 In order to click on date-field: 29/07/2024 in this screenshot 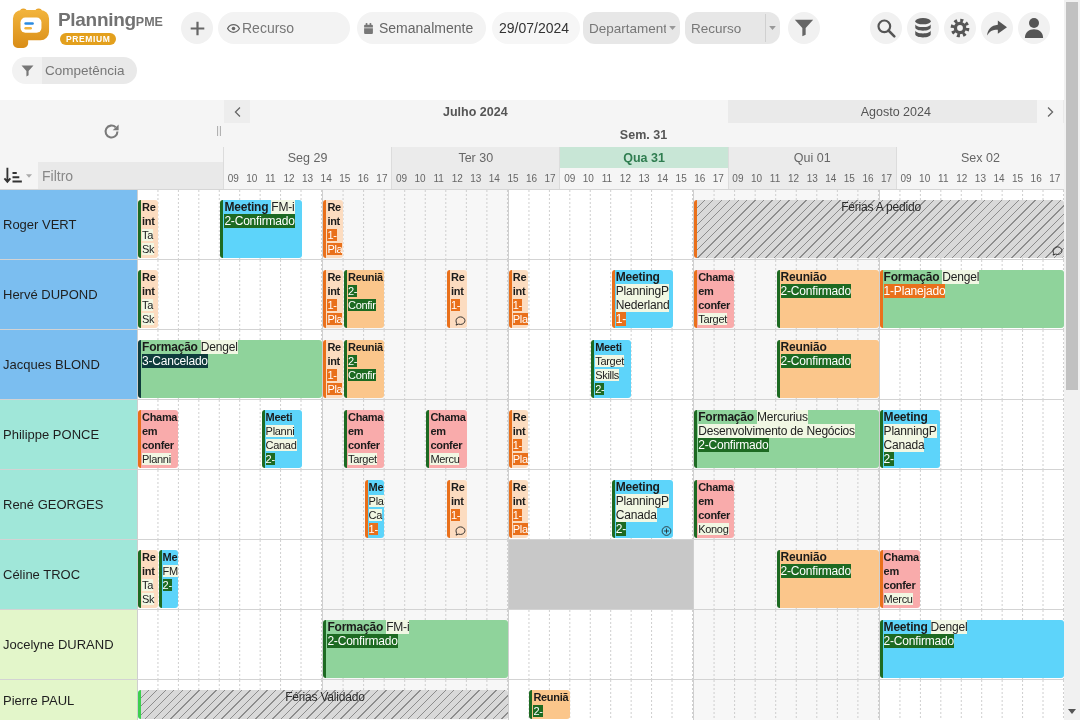, I will do `click(536, 28)`.